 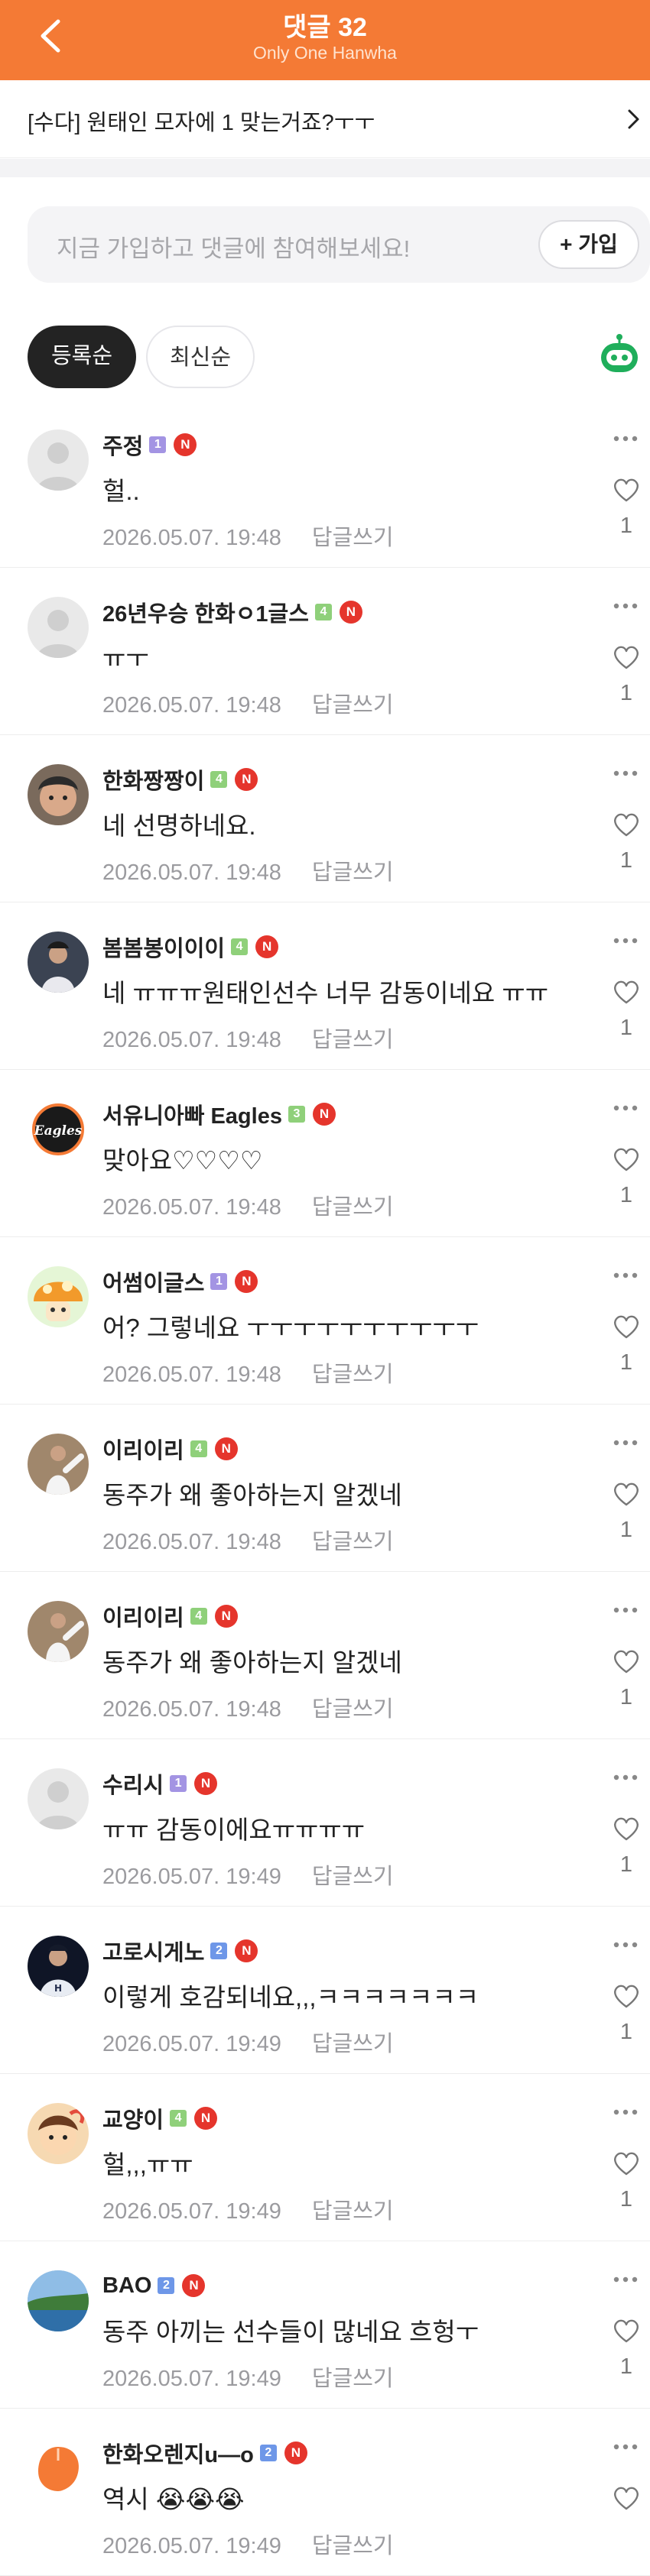 What do you see at coordinates (179, 826) in the screenshot?
I see `comment-text: 네 선명하네요.` at bounding box center [179, 826].